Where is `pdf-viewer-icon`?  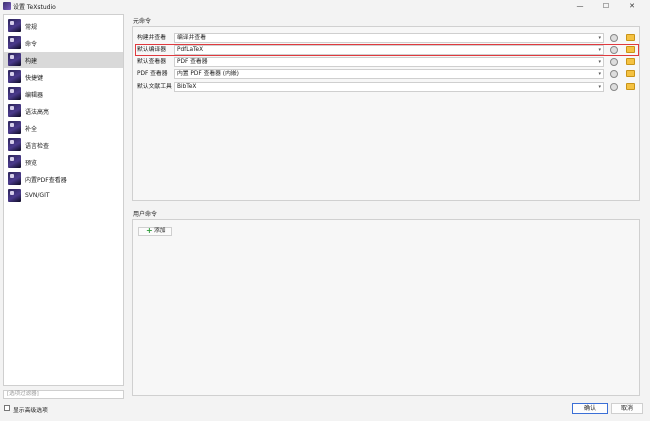 pdf-viewer-icon is located at coordinates (14, 178).